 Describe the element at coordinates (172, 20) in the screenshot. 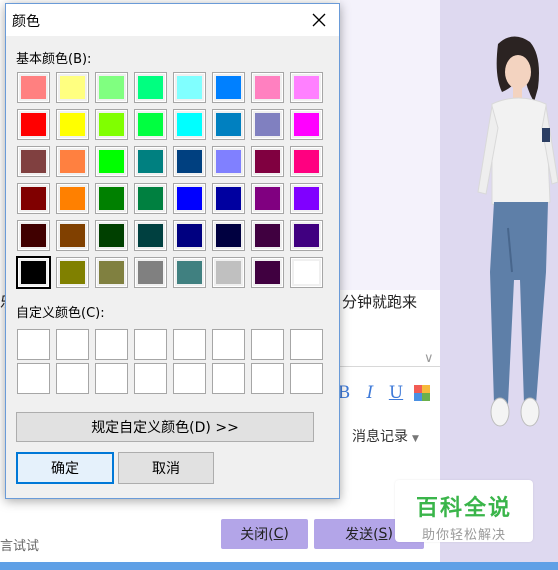

I see `dialog-titlebar: 颜色` at that location.